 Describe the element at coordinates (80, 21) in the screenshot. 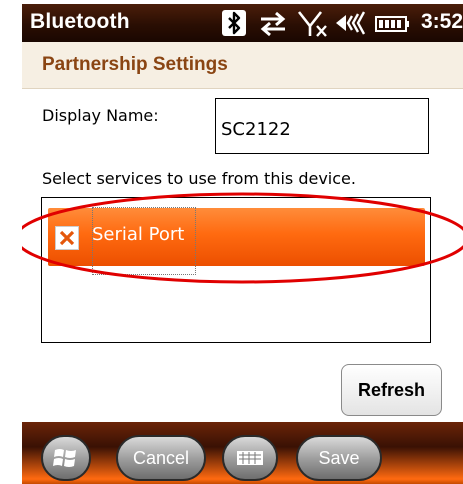

I see `app-title: Bluetooth` at that location.